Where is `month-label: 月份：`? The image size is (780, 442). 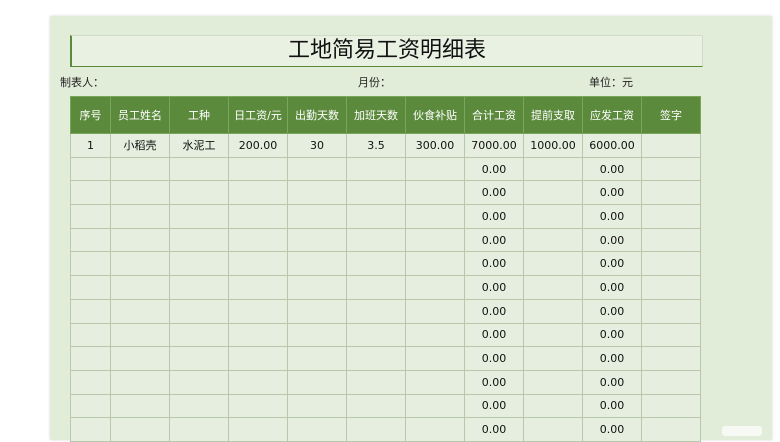
month-label: 月份： is located at coordinates (374, 83).